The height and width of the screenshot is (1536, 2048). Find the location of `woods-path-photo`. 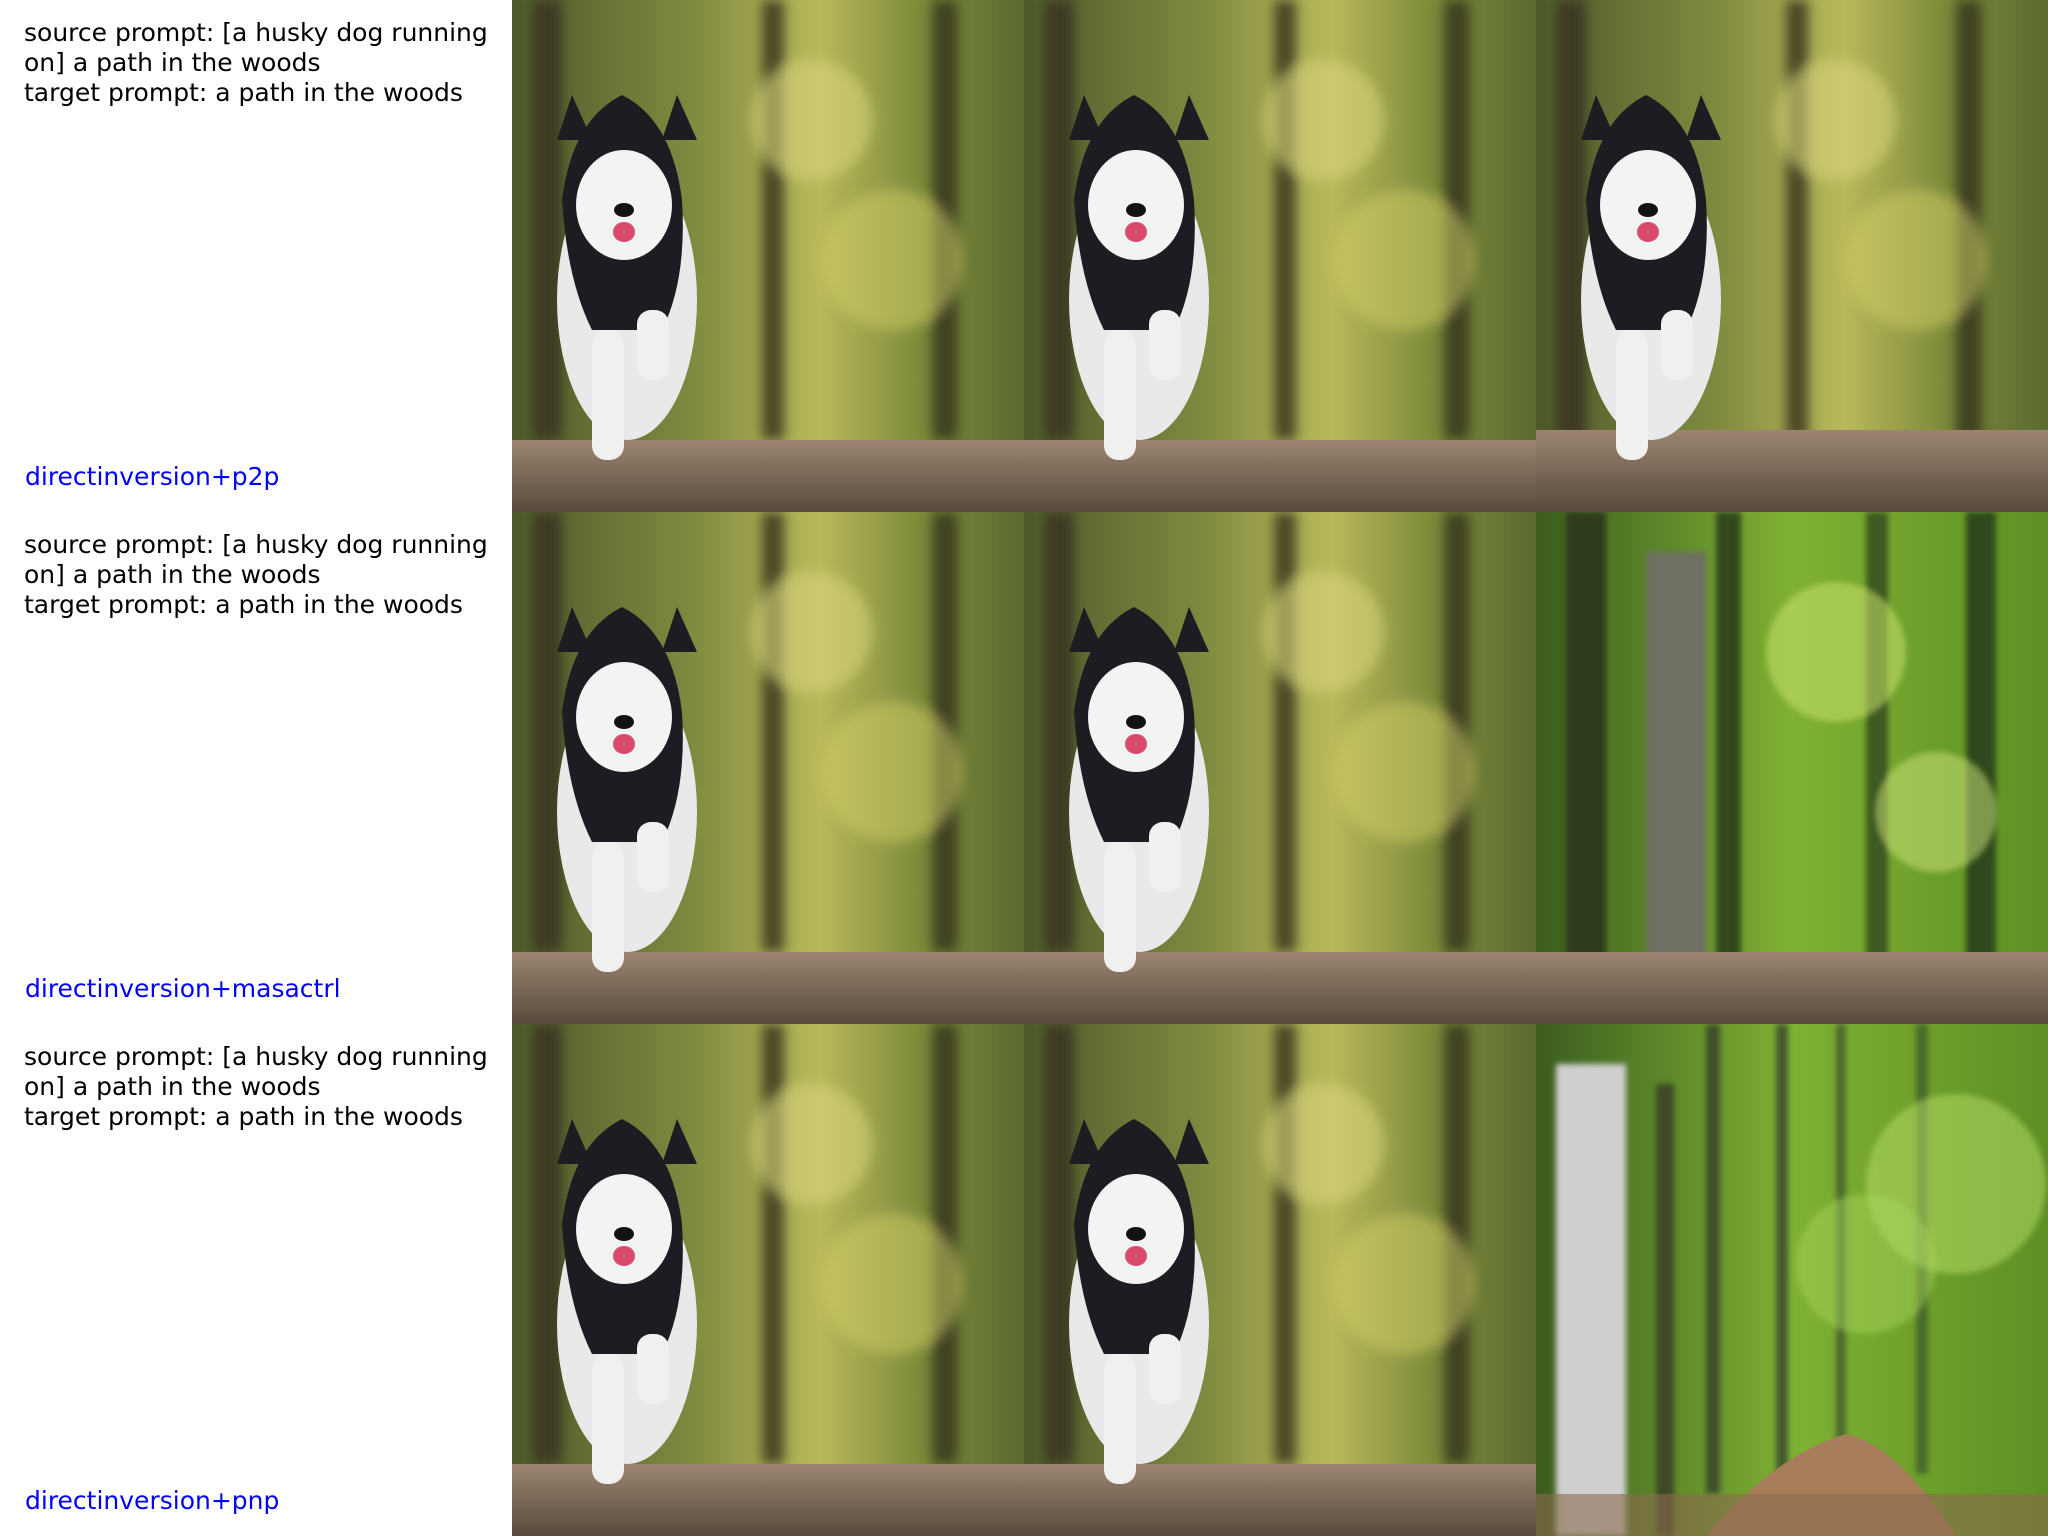

woods-path-photo is located at coordinates (1792, 1280).